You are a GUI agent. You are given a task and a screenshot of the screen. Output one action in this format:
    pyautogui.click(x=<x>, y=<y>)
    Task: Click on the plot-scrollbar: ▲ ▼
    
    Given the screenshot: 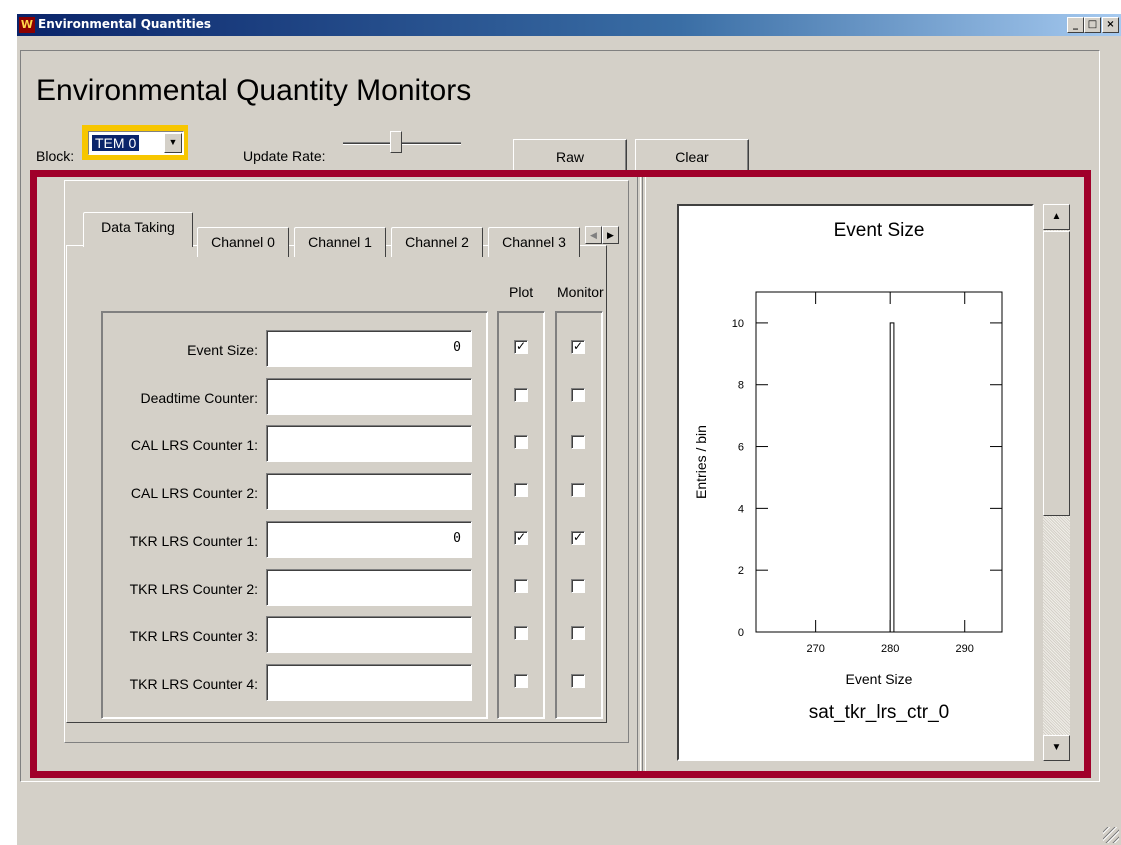 What is the action you would take?
    pyautogui.click(x=1056, y=482)
    